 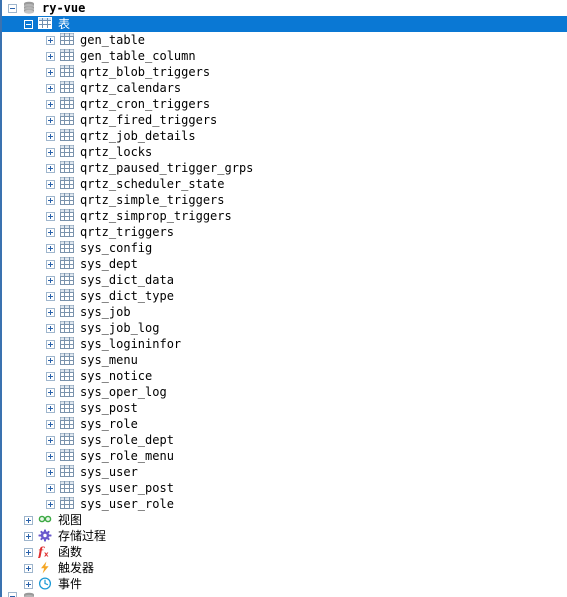 What do you see at coordinates (109, 408) in the screenshot?
I see `table-name-label: sys_post` at bounding box center [109, 408].